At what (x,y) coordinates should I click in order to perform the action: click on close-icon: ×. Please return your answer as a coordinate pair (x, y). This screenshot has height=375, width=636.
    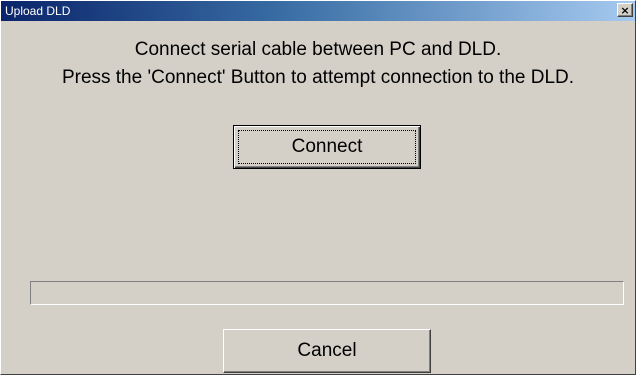
    Looking at the image, I should click on (625, 10).